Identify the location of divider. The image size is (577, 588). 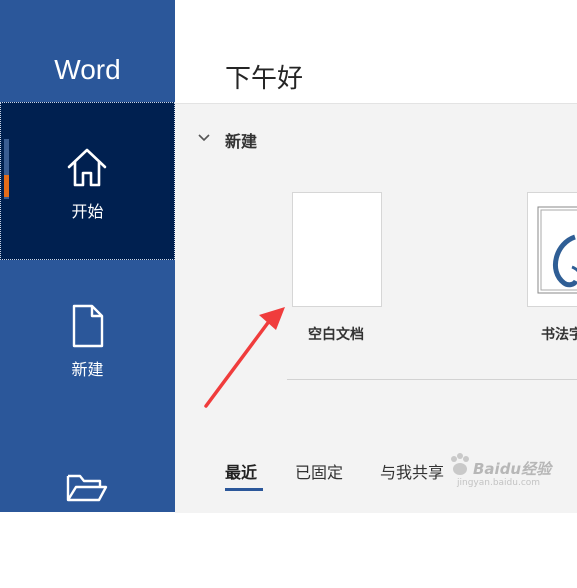
(432, 379).